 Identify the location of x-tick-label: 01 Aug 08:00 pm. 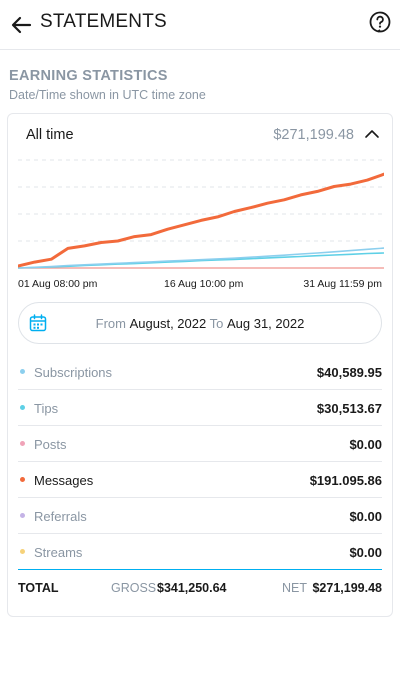
(58, 284).